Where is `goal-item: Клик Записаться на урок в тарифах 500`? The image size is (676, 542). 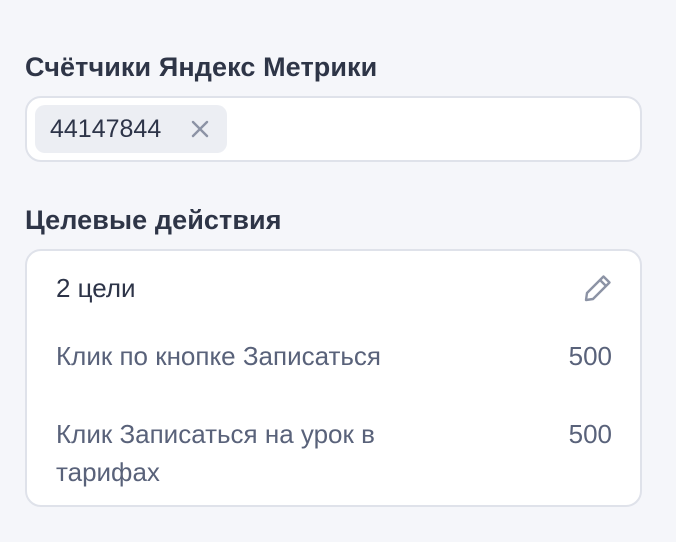
goal-item: Клик Записаться на урок в тарифах 500 is located at coordinates (334, 453).